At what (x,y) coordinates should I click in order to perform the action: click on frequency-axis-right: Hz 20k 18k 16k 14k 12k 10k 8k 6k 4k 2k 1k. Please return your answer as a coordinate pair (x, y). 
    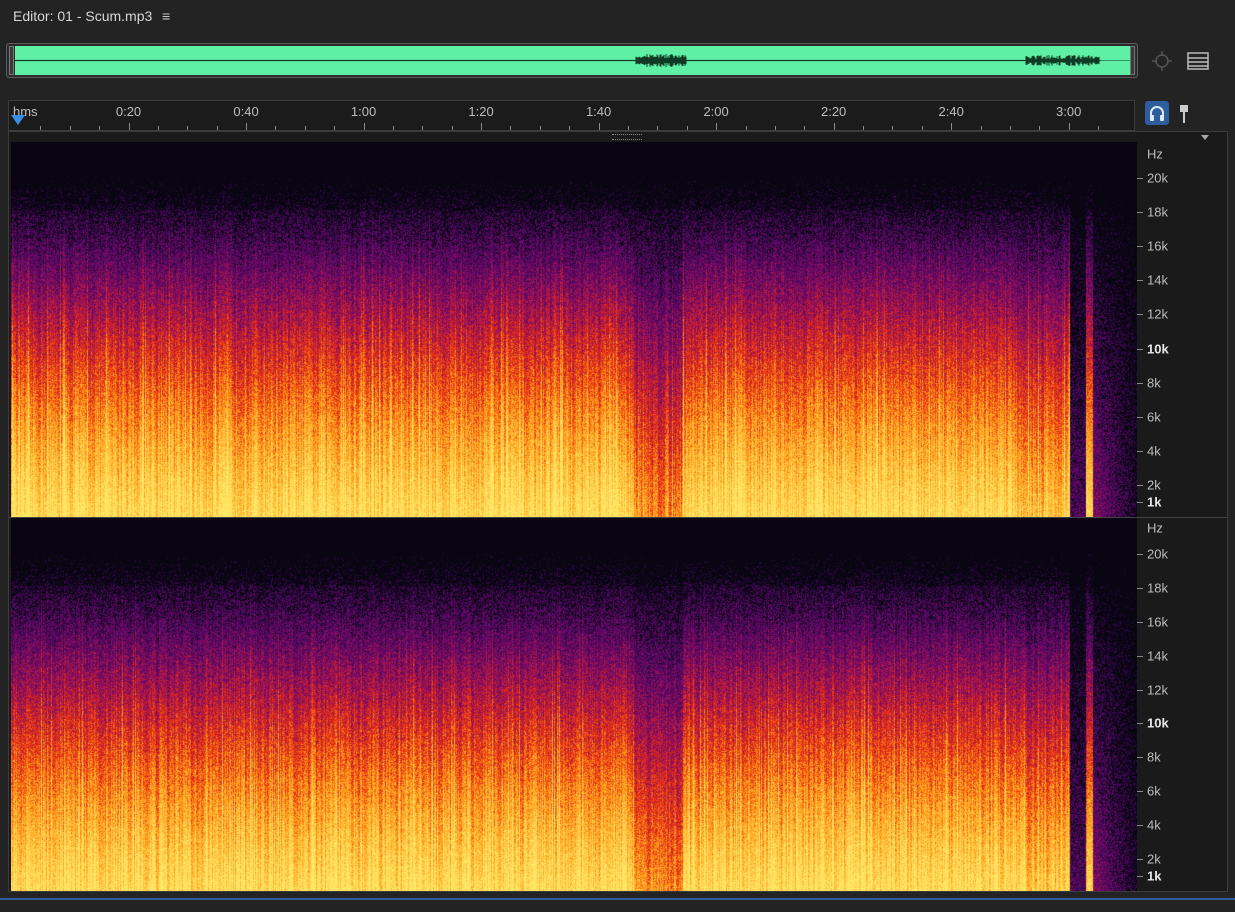
    Looking at the image, I should click on (1182, 704).